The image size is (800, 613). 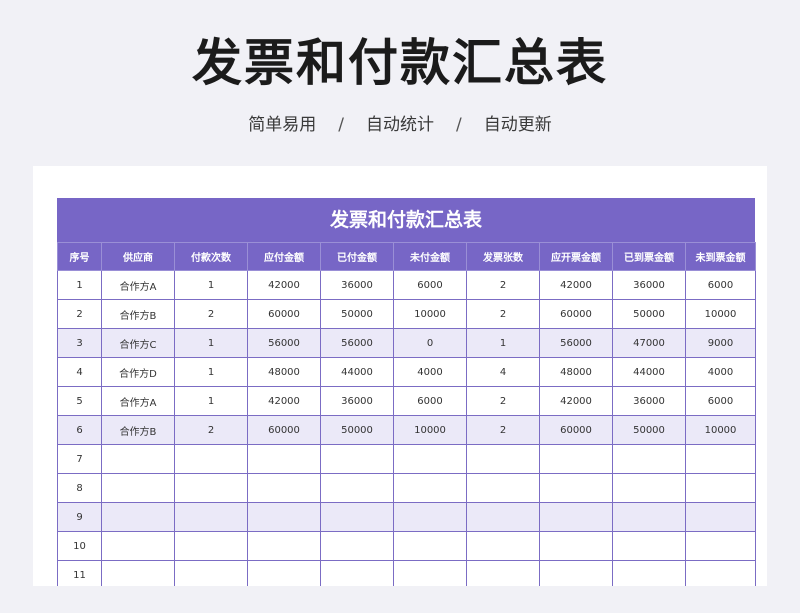 What do you see at coordinates (284, 372) in the screenshot?
I see `table-cell: 48000` at bounding box center [284, 372].